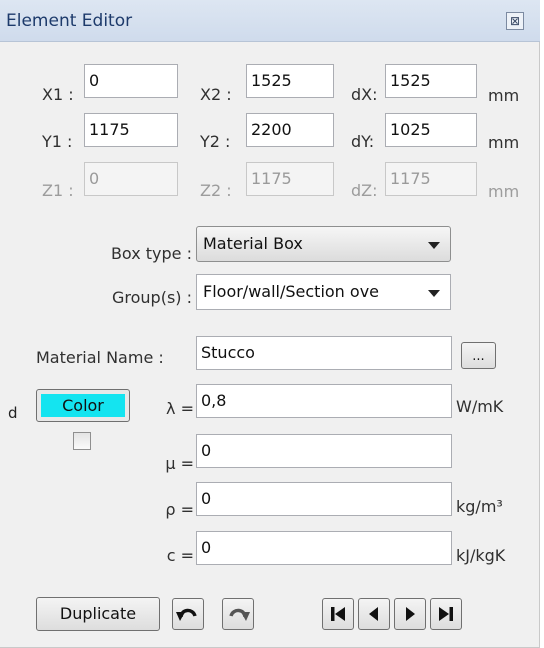  What do you see at coordinates (216, 190) in the screenshot?
I see `z2-label: Z2 :` at bounding box center [216, 190].